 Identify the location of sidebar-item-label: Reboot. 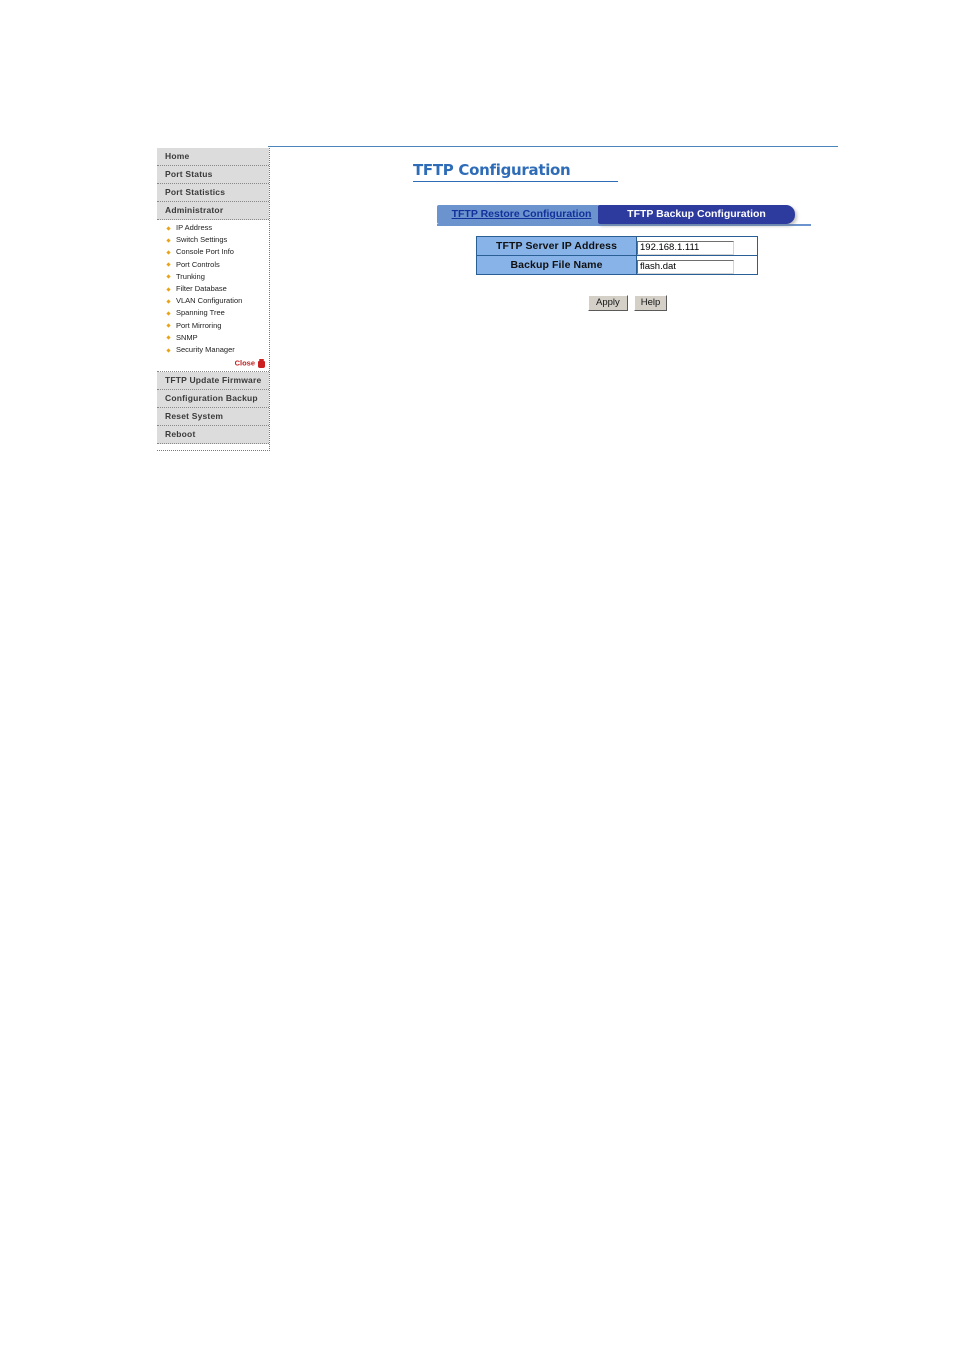
(180, 433).